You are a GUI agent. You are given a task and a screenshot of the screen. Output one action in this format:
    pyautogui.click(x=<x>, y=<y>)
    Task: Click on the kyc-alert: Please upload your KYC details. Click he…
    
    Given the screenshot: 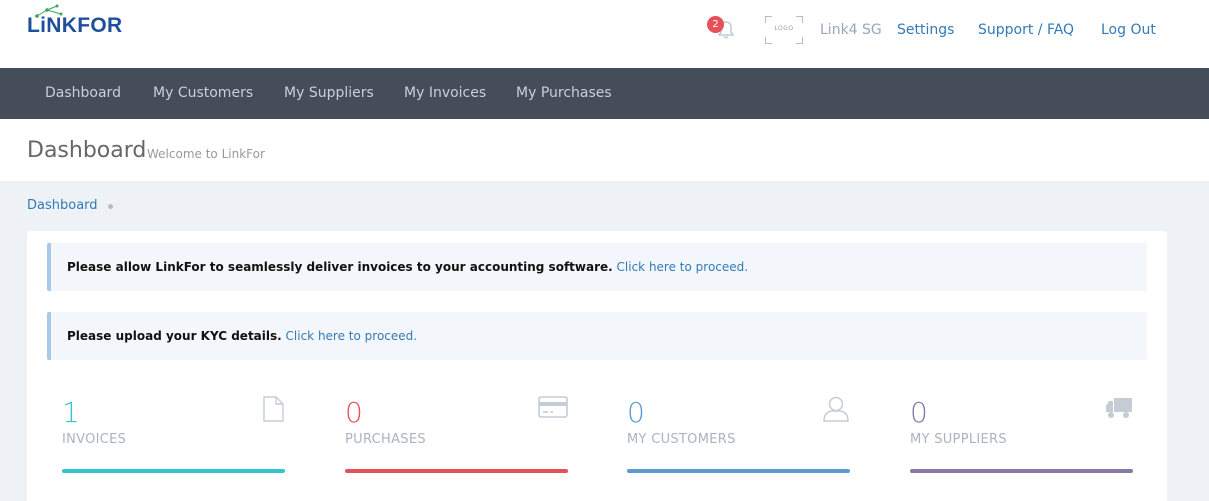 What is the action you would take?
    pyautogui.click(x=597, y=336)
    